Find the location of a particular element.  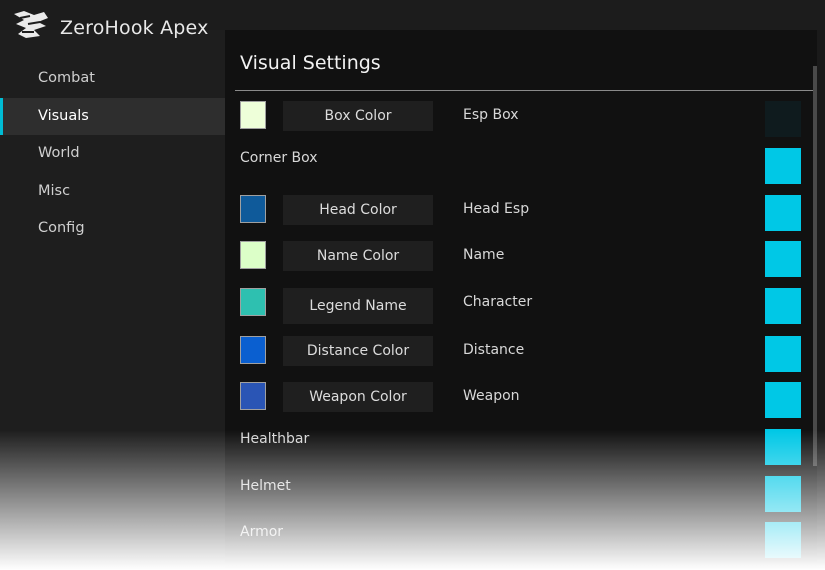

sidebar-item-config: Config is located at coordinates (112, 229).